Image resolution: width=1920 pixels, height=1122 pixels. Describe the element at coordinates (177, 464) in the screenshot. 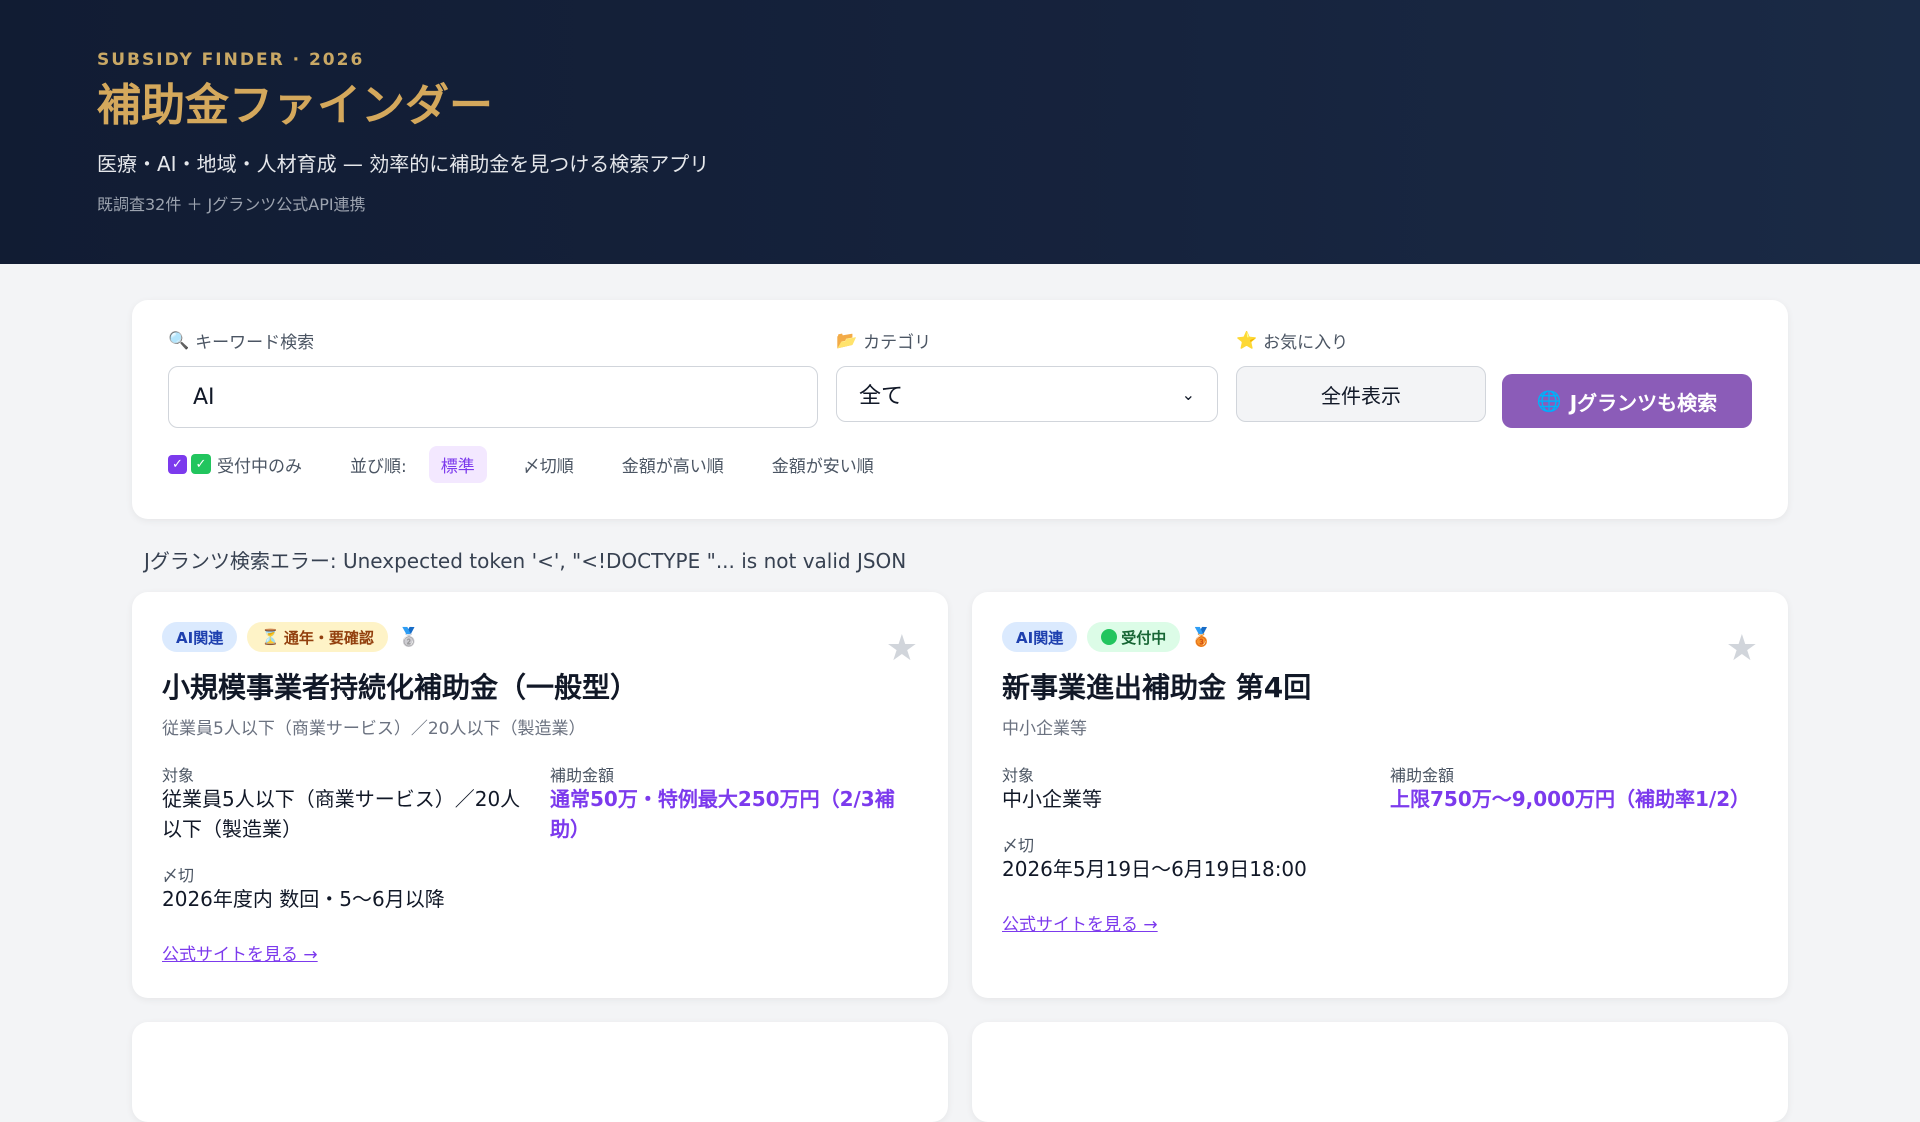

I see `open-only-checkbox: ✓` at that location.